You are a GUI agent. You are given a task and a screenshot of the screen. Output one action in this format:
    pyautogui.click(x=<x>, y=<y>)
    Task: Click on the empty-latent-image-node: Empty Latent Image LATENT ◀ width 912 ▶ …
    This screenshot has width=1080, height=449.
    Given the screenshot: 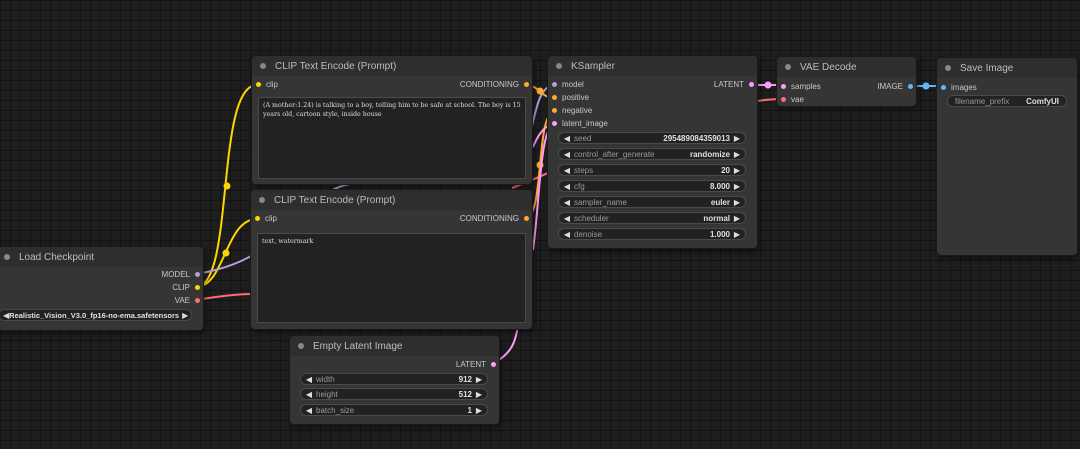 What is the action you would take?
    pyautogui.click(x=394, y=380)
    